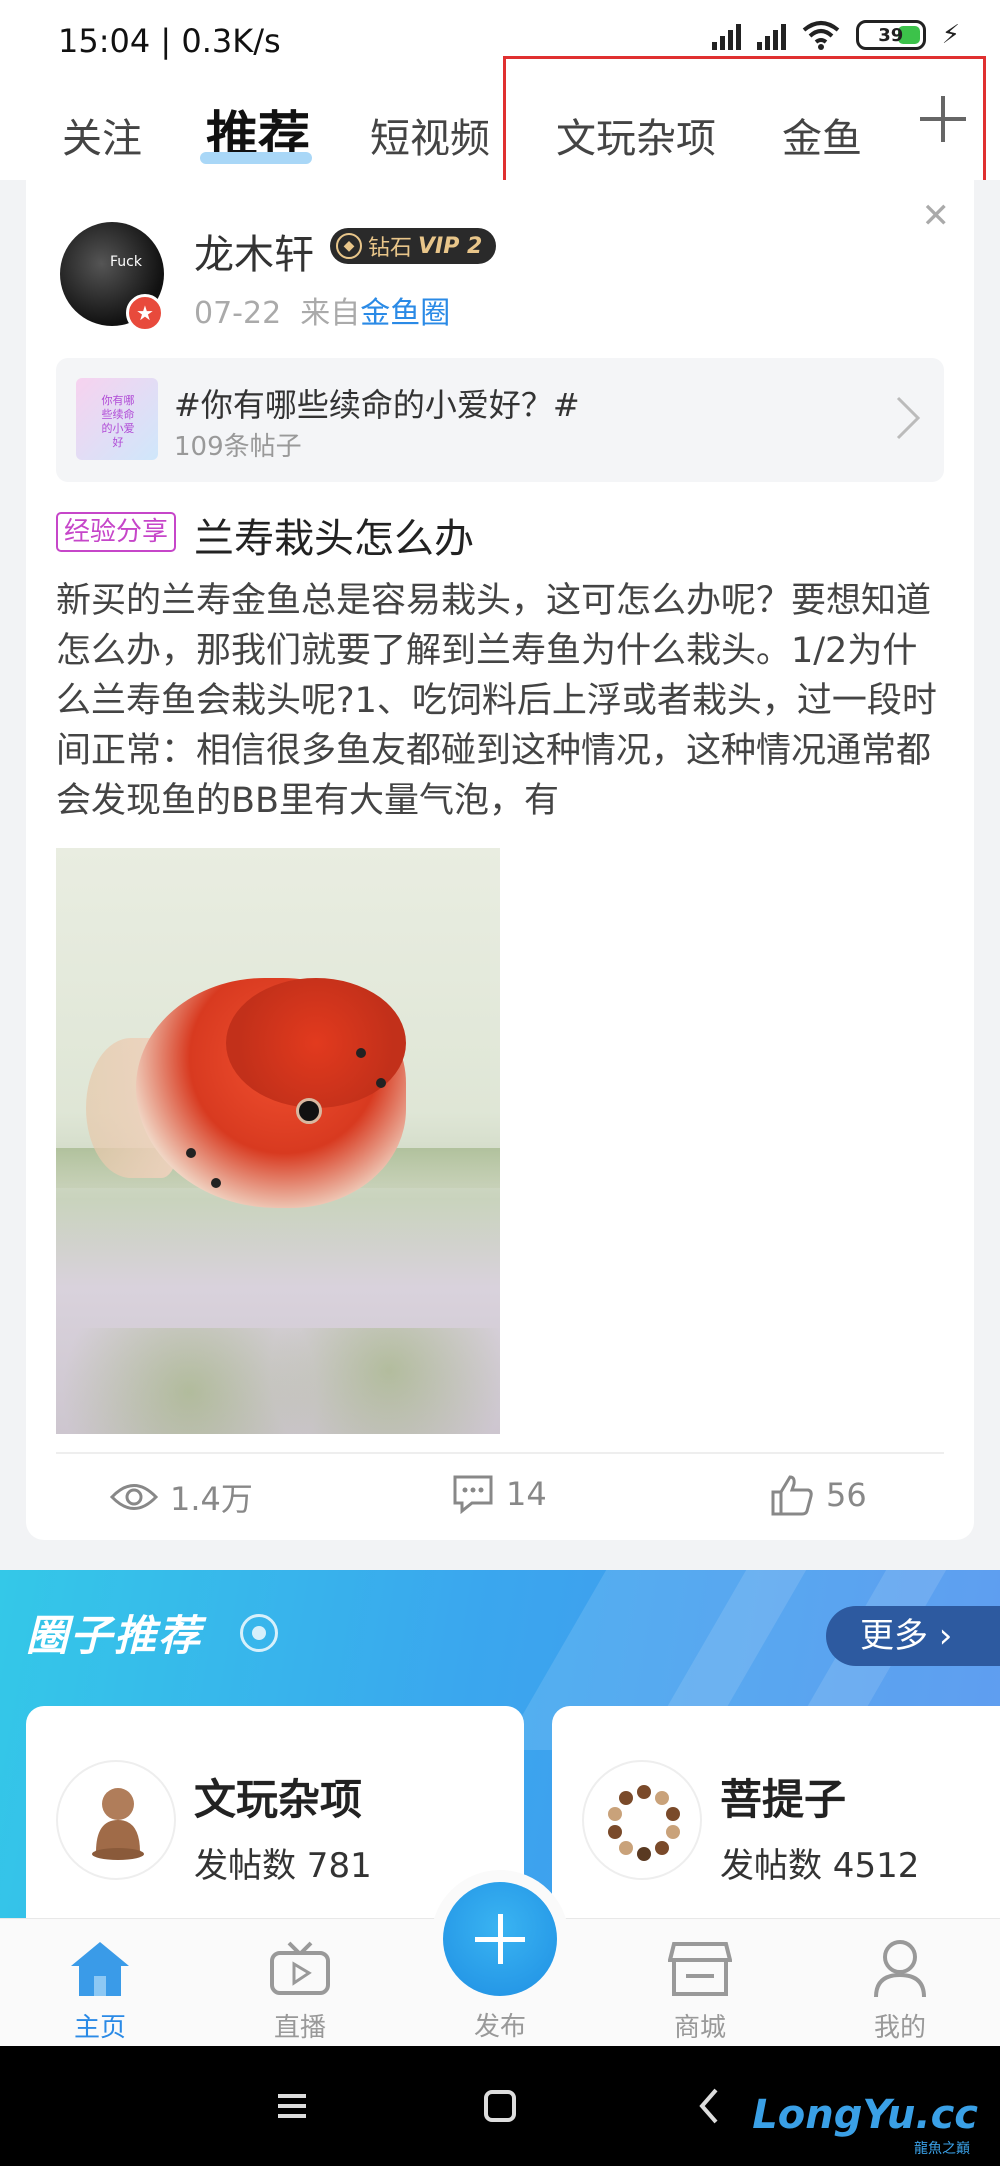 The width and height of the screenshot is (1000, 2166). What do you see at coordinates (377, 405) in the screenshot?
I see `topic-title: #你有哪些续命的小爱好？#` at bounding box center [377, 405].